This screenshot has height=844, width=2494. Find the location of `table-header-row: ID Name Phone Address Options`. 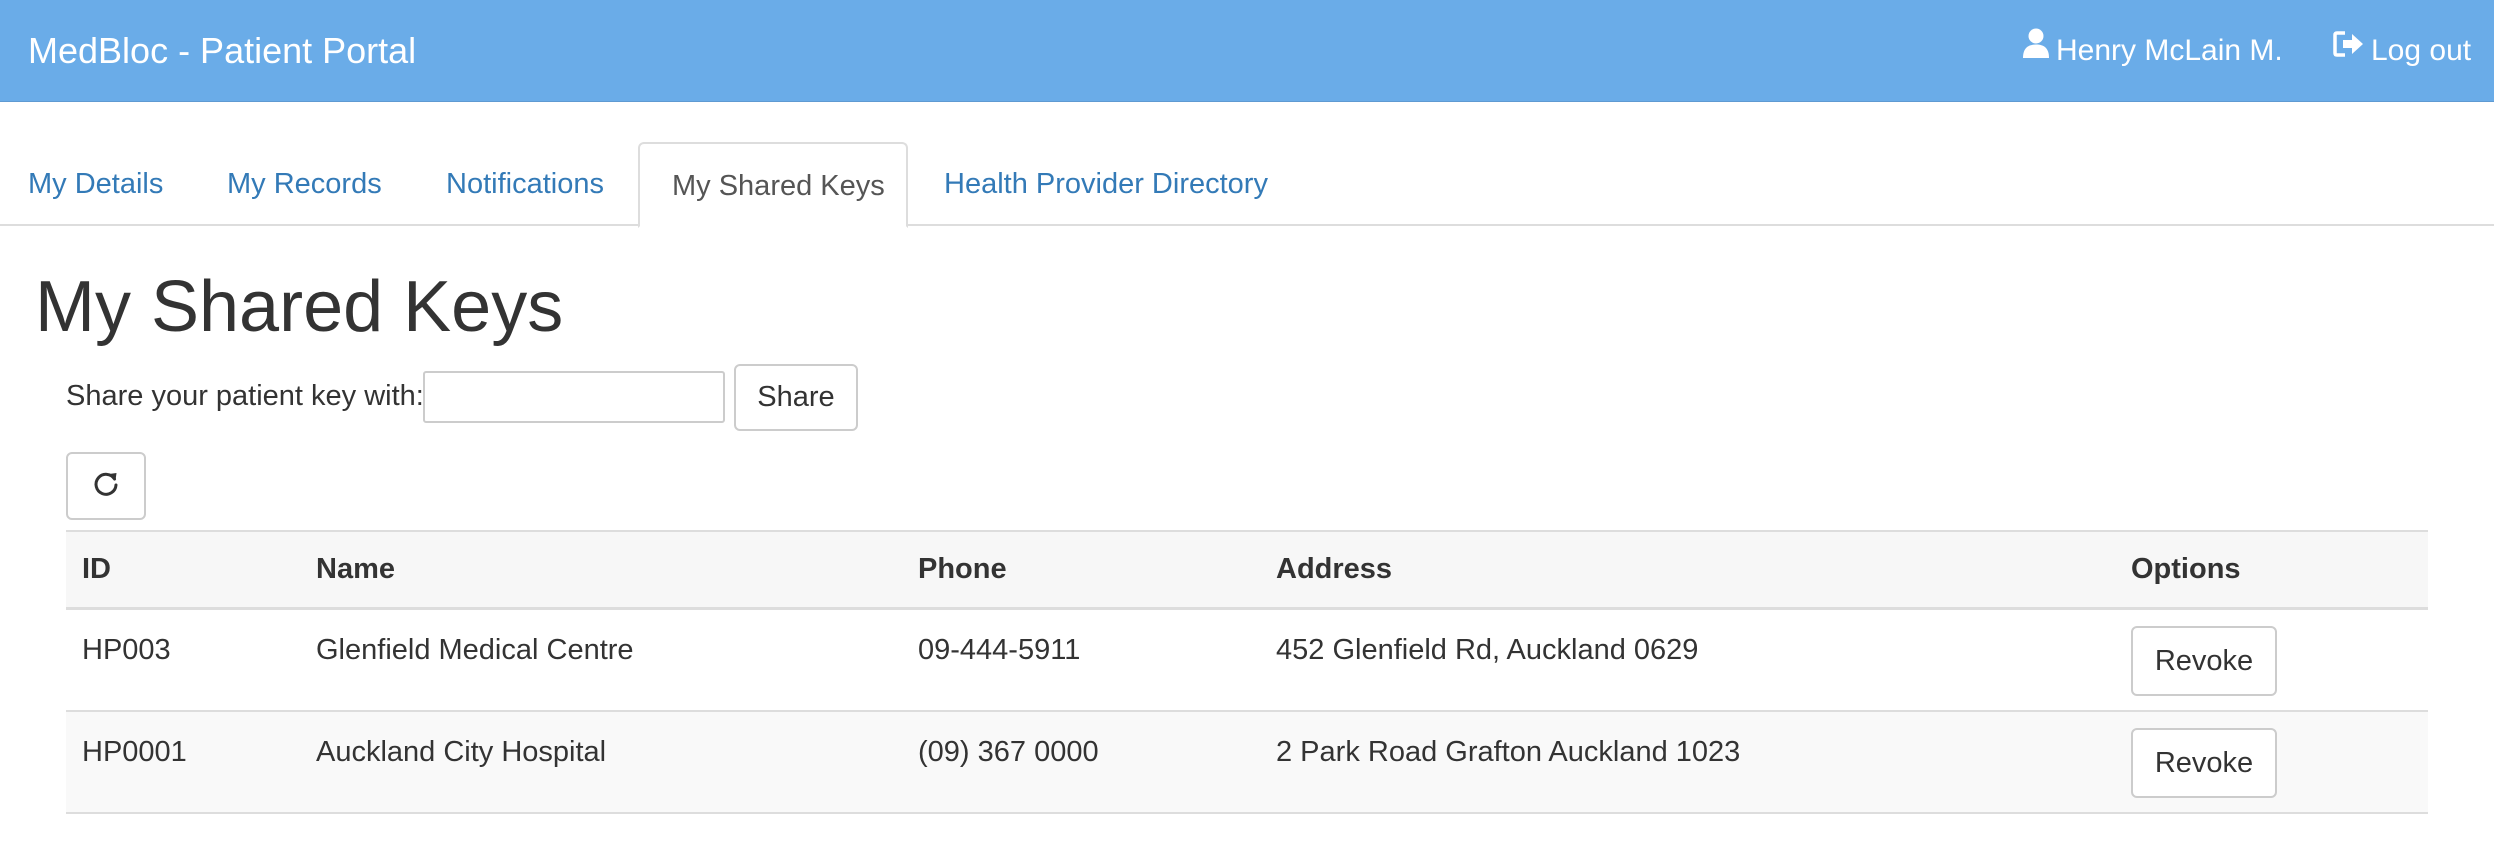

table-header-row: ID Name Phone Address Options is located at coordinates (1247, 570).